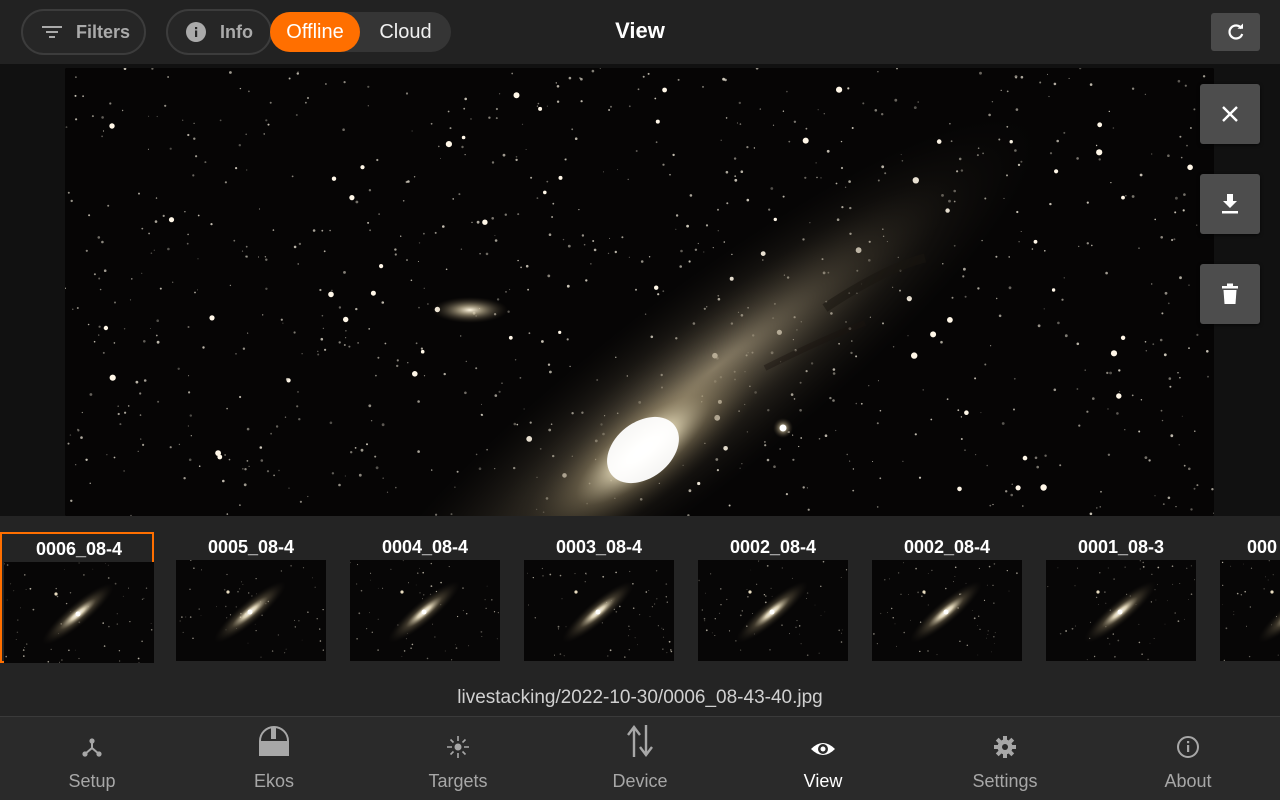  Describe the element at coordinates (79, 549) in the screenshot. I see `thumbnail-label: 0006_08-4` at that location.